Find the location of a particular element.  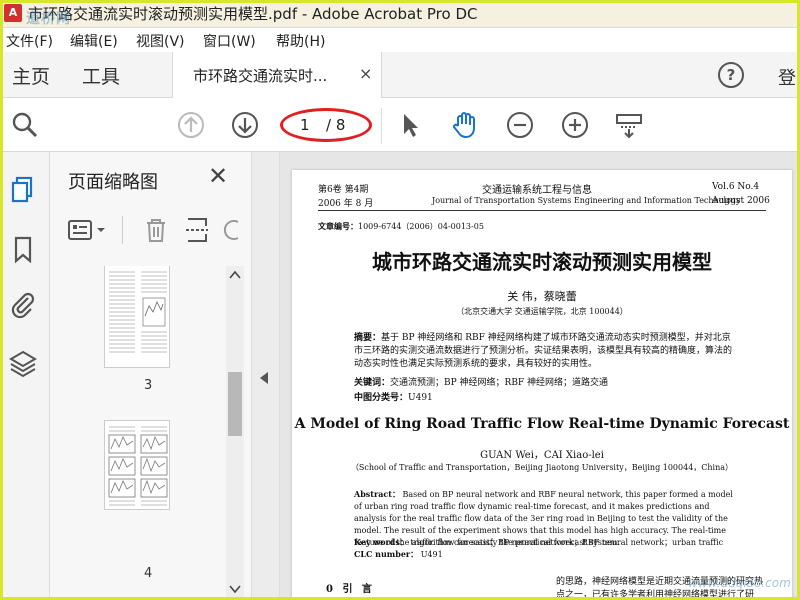

thumbnails-scrollbar is located at coordinates (235, 433).